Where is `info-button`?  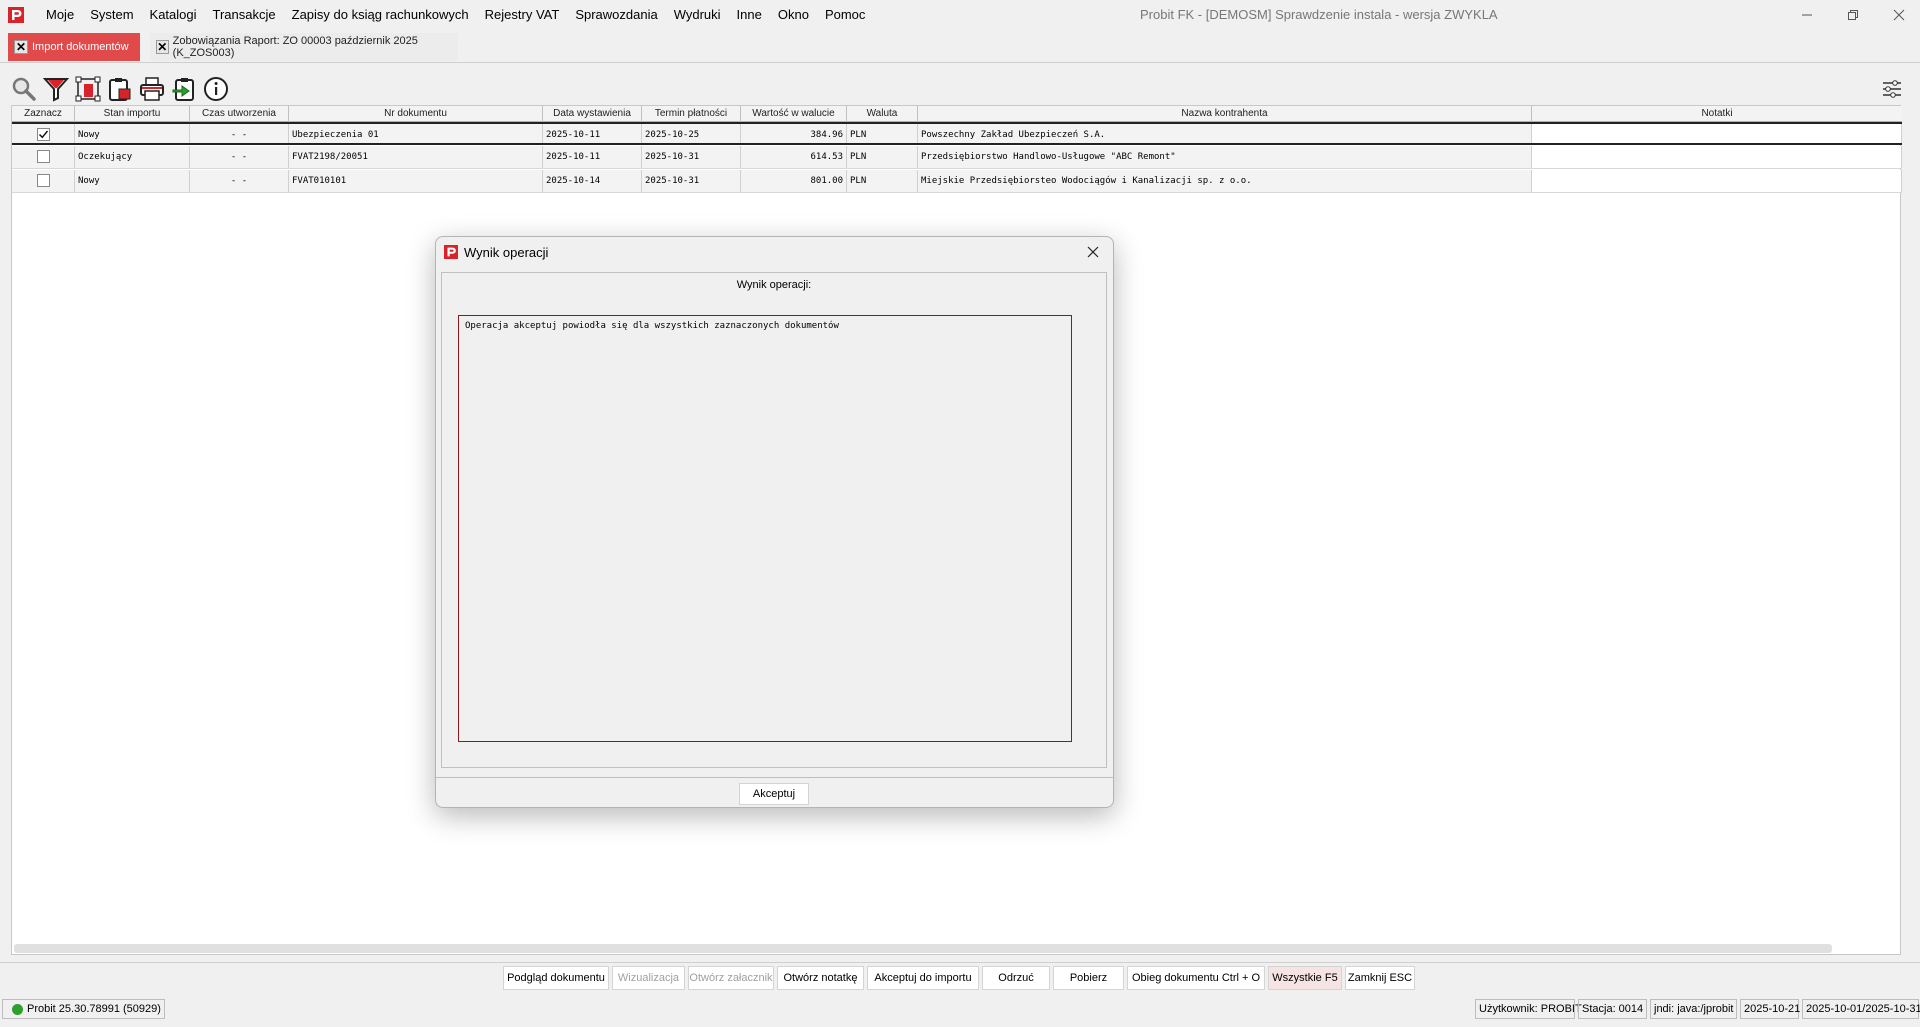 info-button is located at coordinates (216, 89).